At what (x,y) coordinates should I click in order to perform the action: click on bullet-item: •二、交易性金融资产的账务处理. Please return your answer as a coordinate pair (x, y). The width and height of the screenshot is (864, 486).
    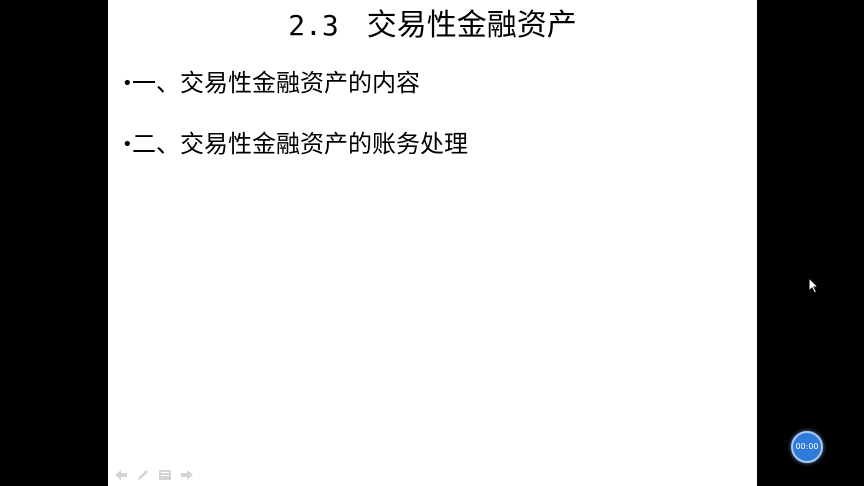
    Looking at the image, I should click on (295, 144).